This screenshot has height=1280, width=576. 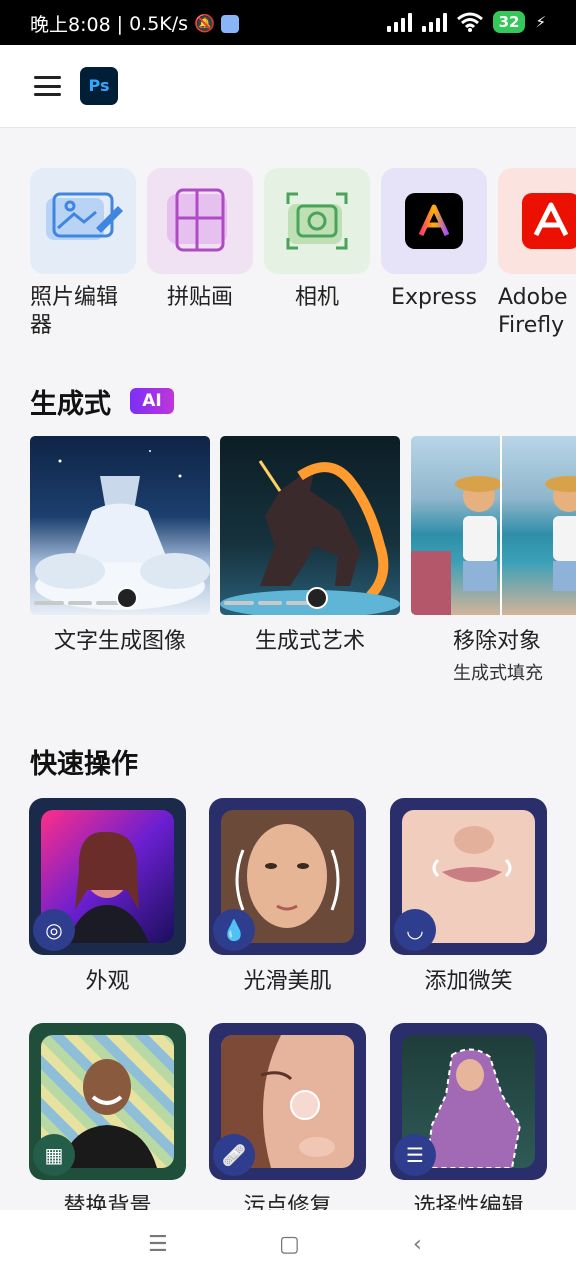 What do you see at coordinates (468, 1121) in the screenshot?
I see `quick-action-selective-edit: ☰ 选择性编辑` at bounding box center [468, 1121].